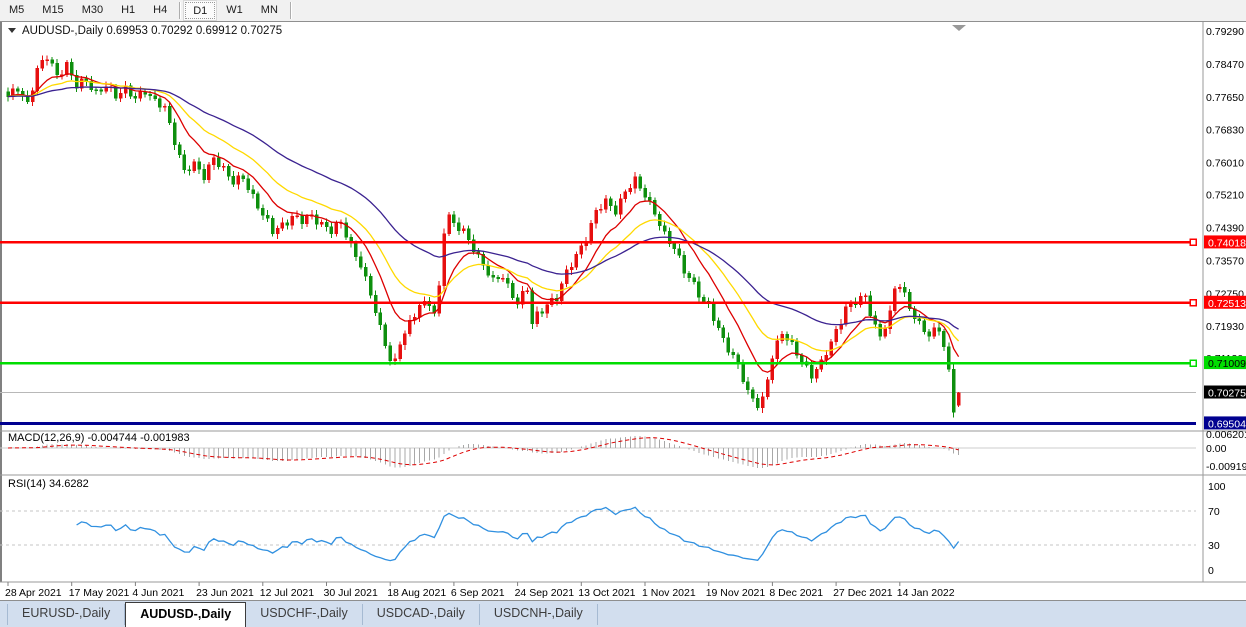 The width and height of the screenshot is (1246, 627). I want to click on svg-text: 0.76830, so click(1225, 131).